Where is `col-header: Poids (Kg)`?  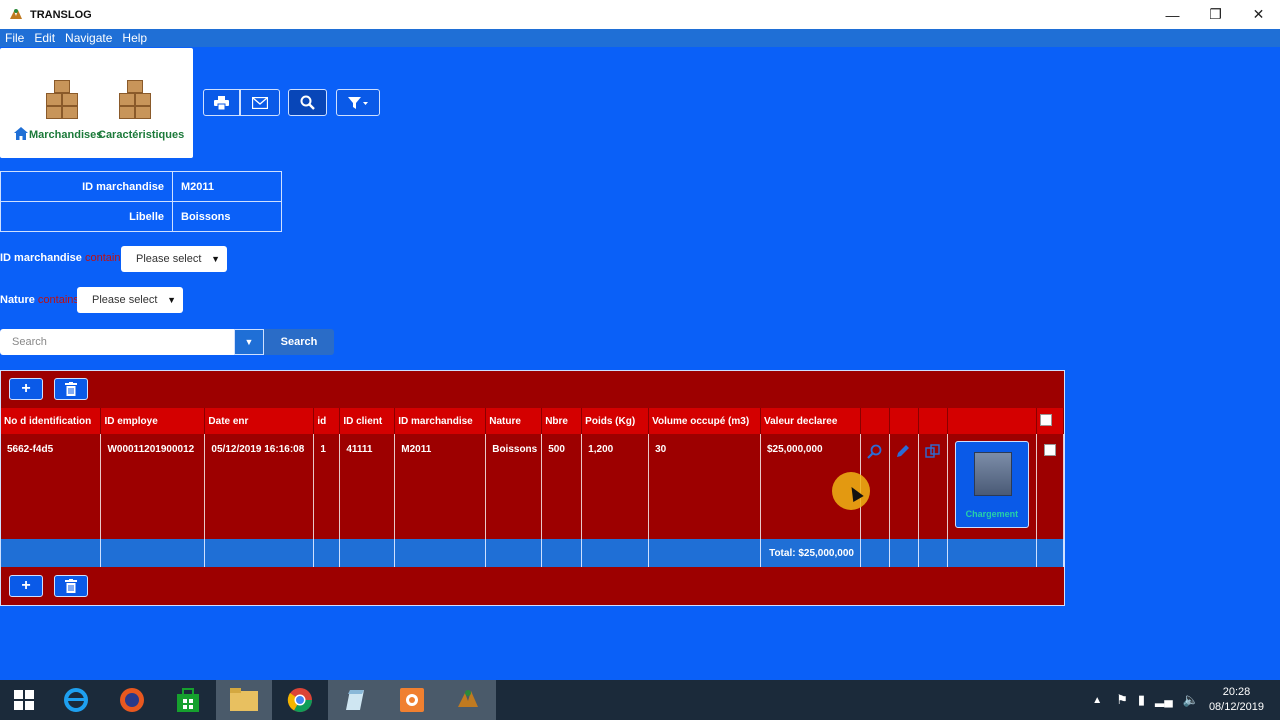 col-header: Poids (Kg) is located at coordinates (615, 421).